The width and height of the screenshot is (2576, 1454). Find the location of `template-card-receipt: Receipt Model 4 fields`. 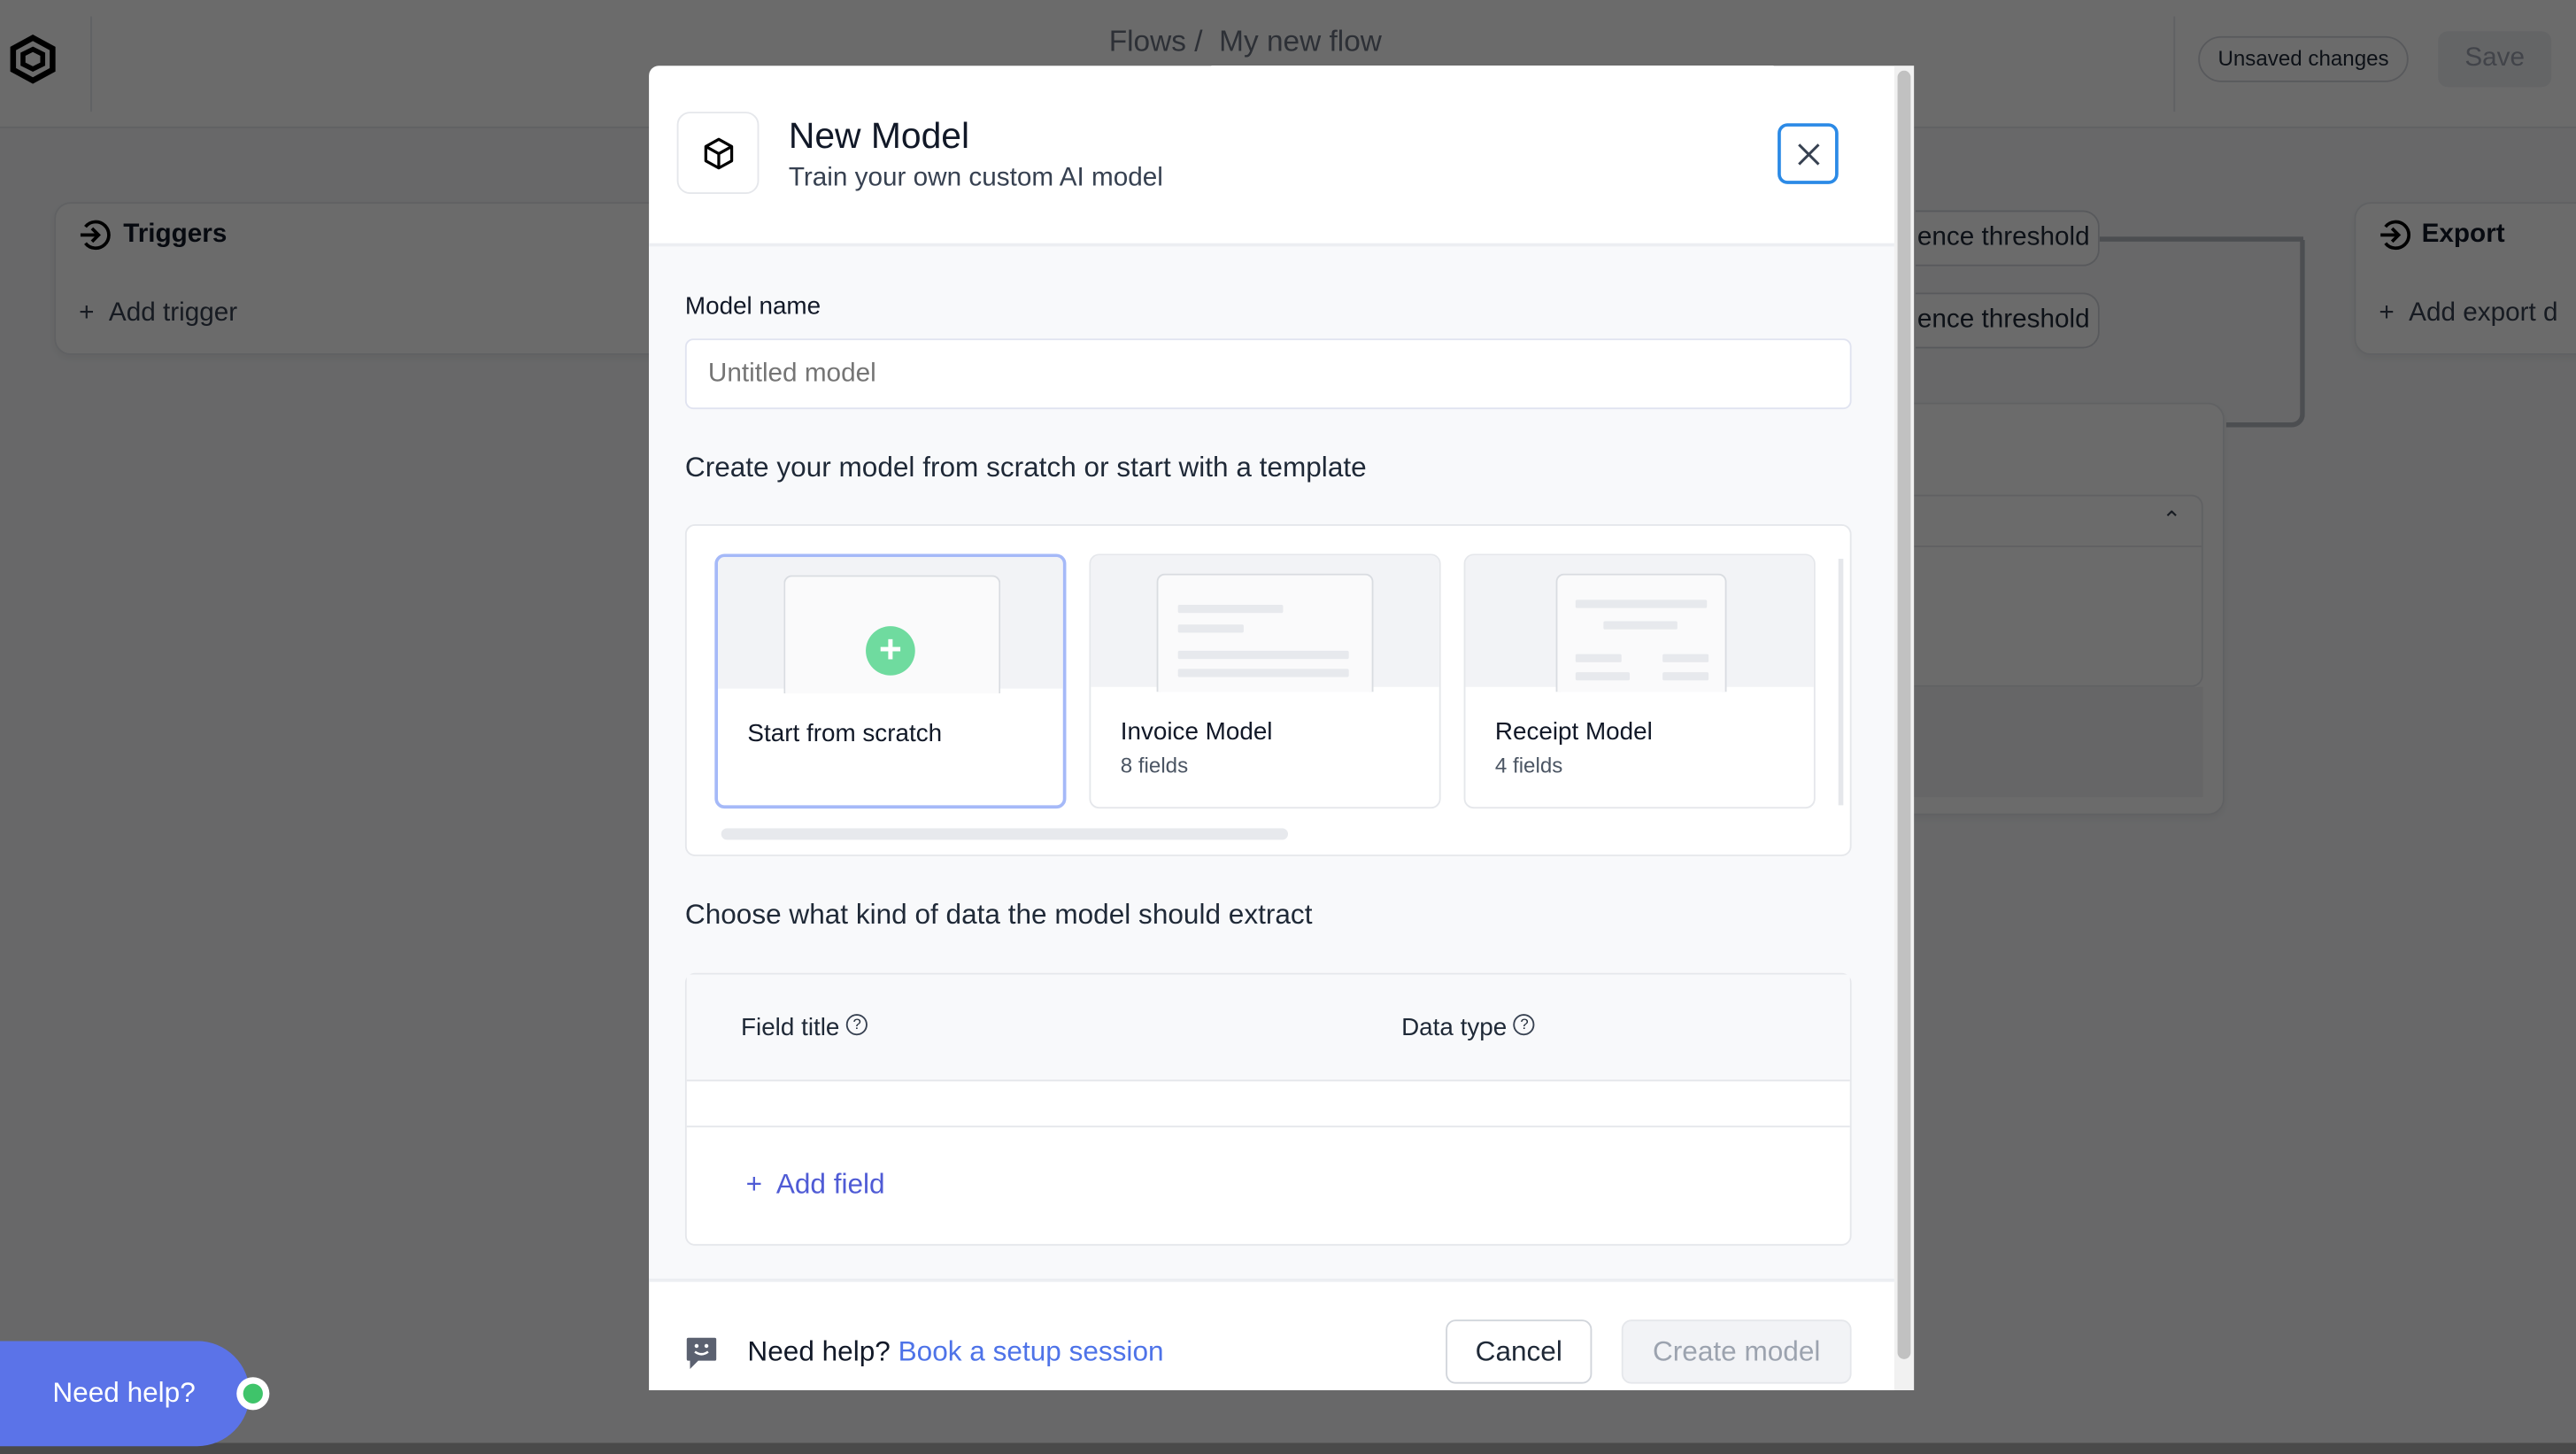

template-card-receipt: Receipt Model 4 fields is located at coordinates (1639, 681).